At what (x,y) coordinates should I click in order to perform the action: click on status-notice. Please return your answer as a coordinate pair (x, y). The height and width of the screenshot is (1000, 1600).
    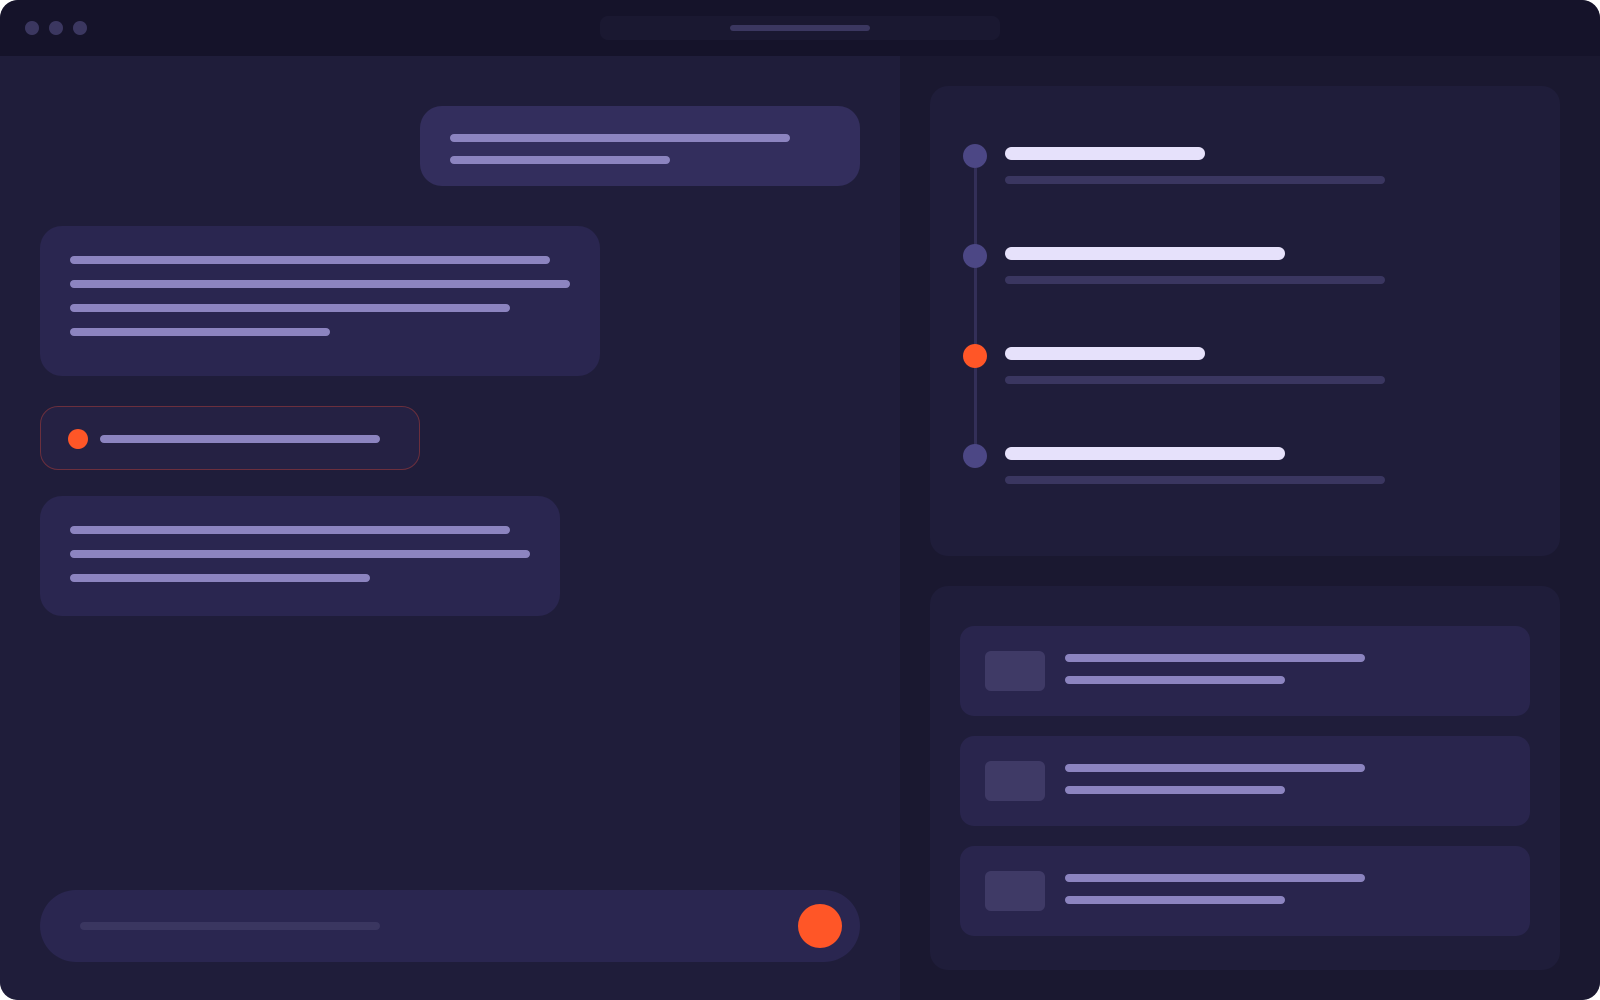
    Looking at the image, I should click on (230, 438).